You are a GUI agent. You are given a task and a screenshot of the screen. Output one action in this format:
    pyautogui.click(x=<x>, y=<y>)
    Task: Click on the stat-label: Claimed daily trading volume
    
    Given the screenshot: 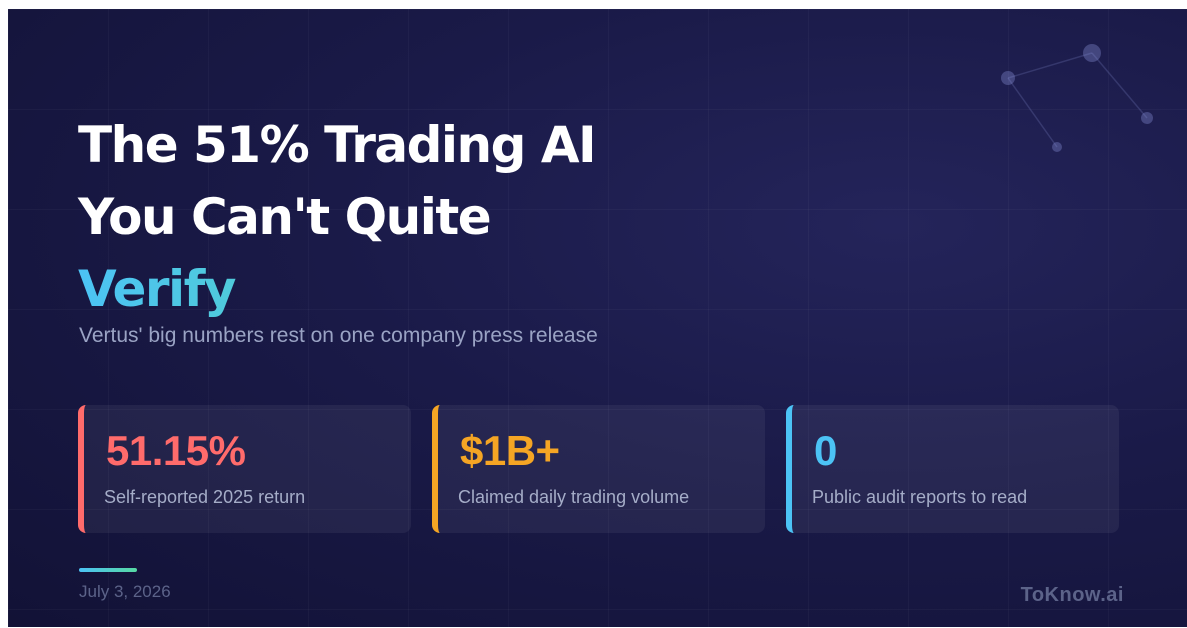 What is the action you would take?
    pyautogui.click(x=574, y=497)
    